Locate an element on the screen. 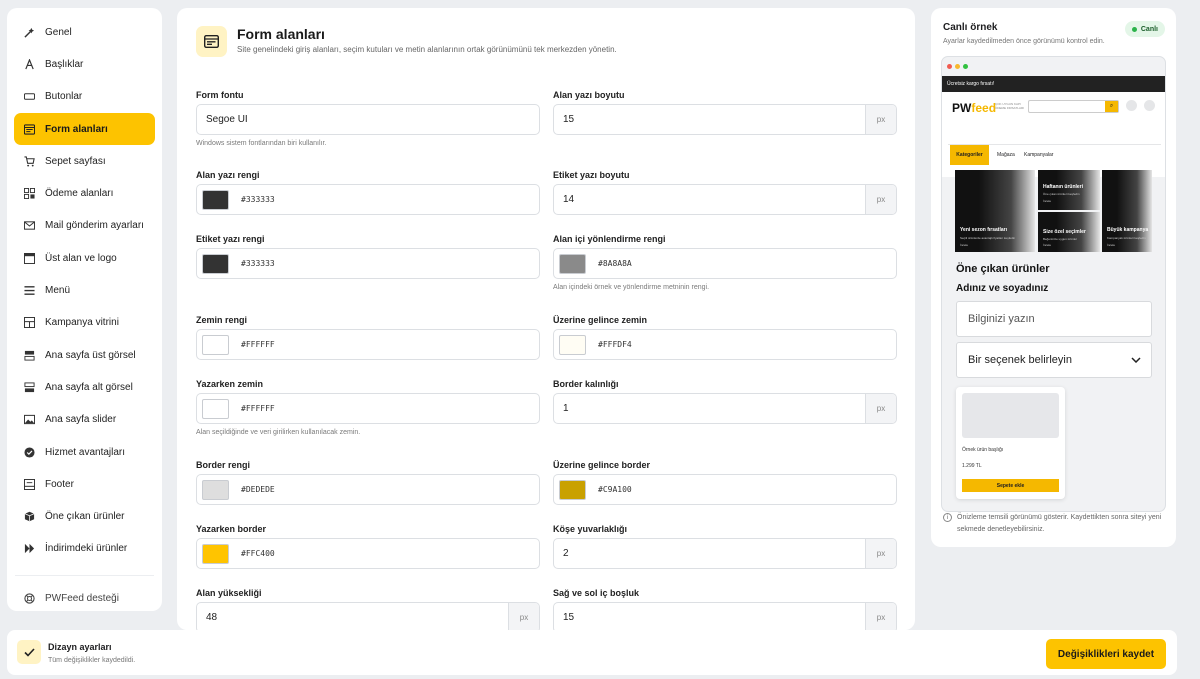  sidebar-item-butonlar: Butonlar is located at coordinates (84, 97).